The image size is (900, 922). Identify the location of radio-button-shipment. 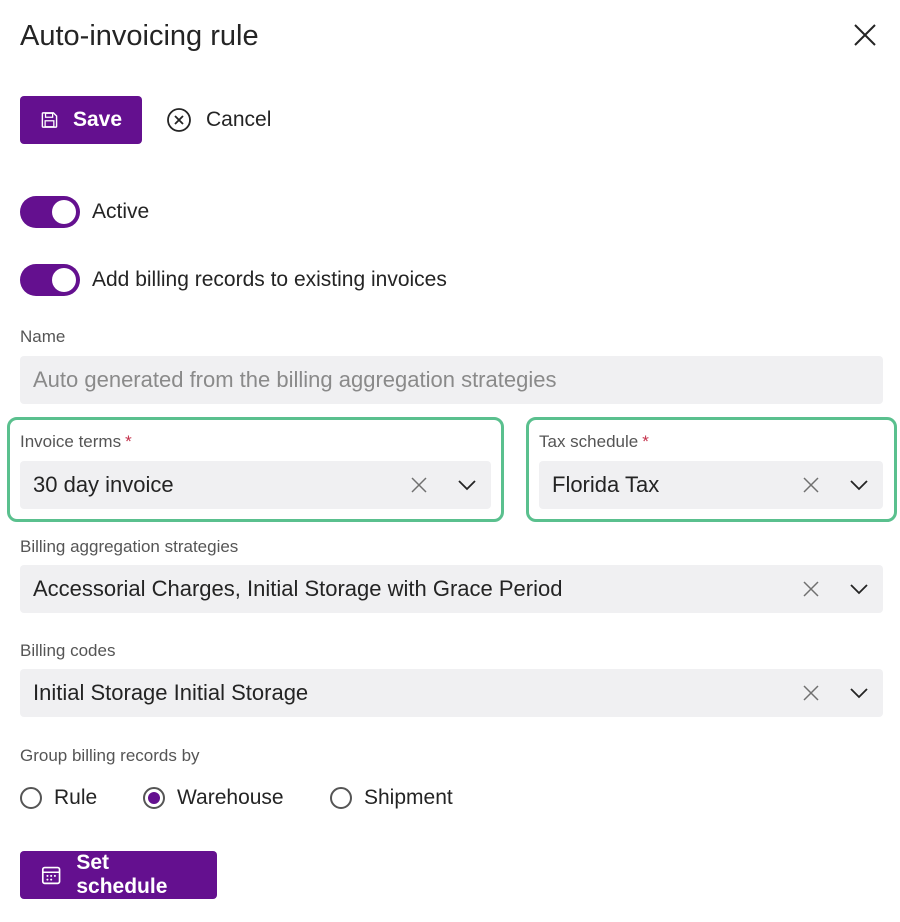
(341, 798).